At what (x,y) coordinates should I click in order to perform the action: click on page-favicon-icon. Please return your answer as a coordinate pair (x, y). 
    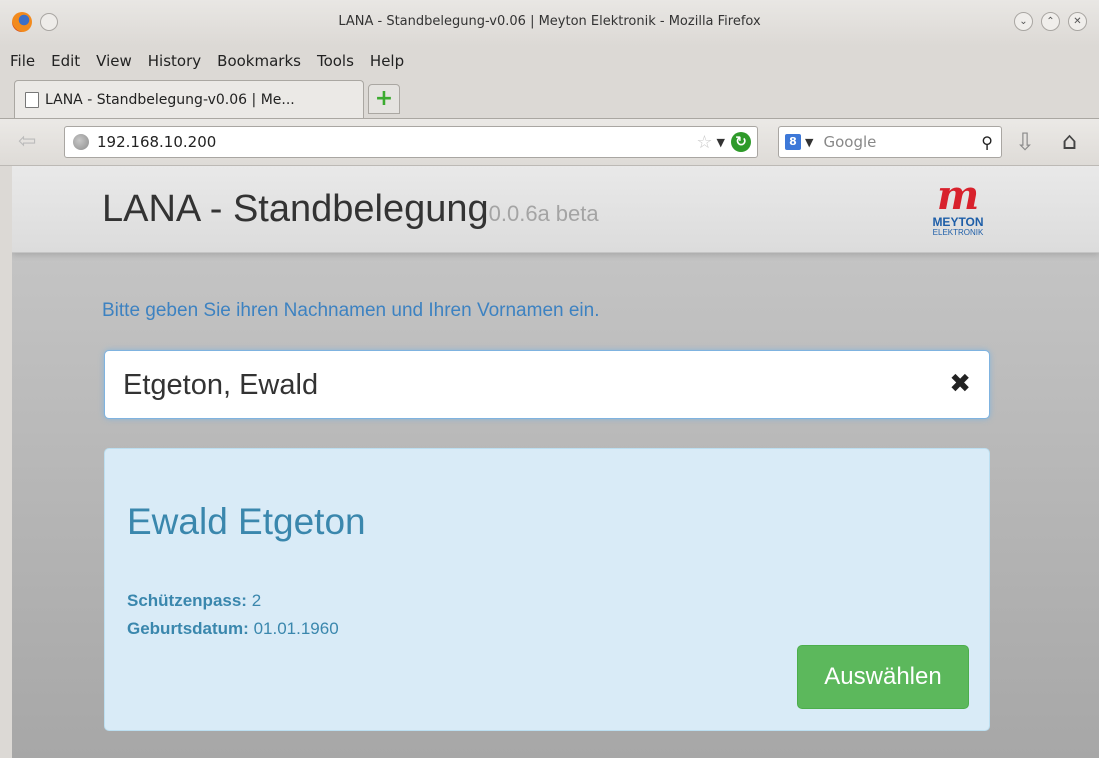
    Looking at the image, I should click on (32, 99).